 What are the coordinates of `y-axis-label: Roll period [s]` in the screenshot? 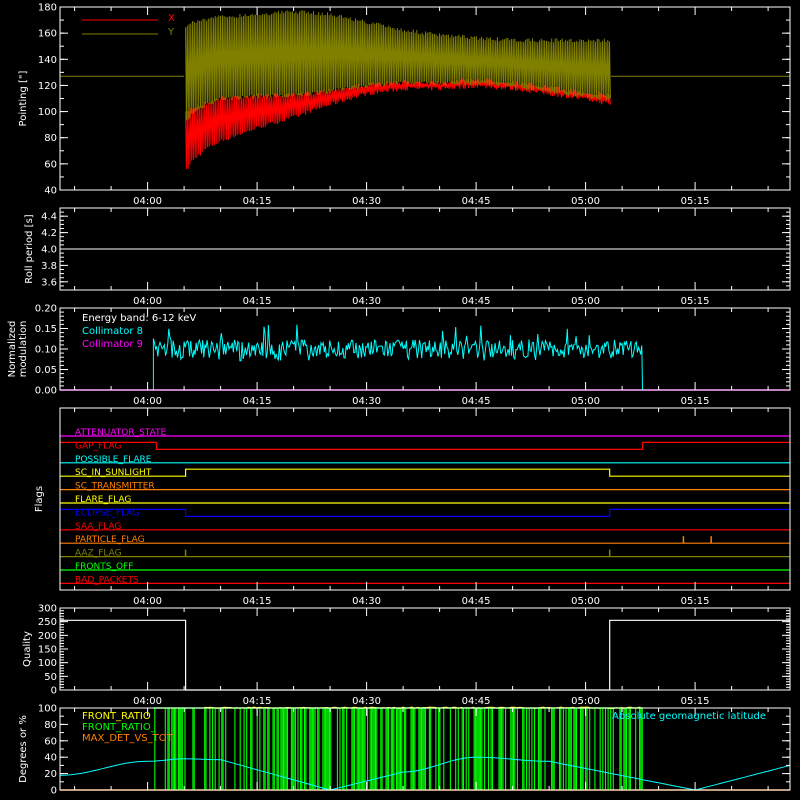 It's located at (29, 248).